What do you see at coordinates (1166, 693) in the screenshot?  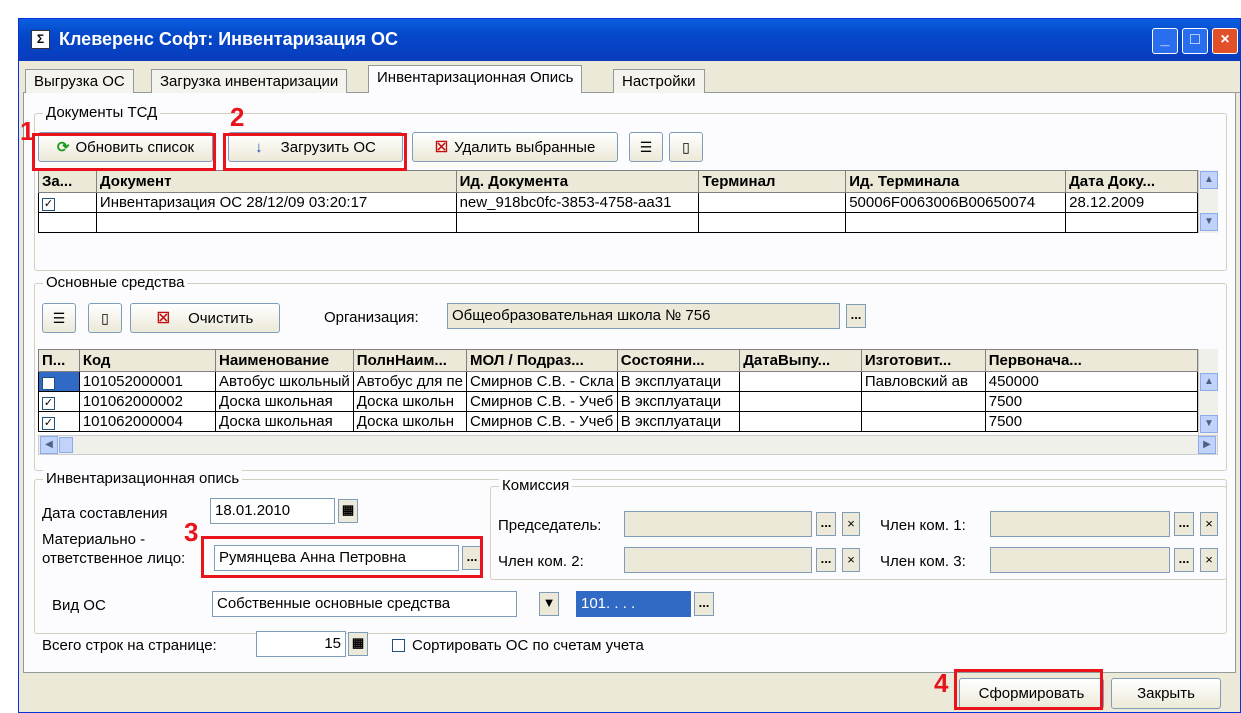 I see `close-dialog-button: Закрыть` at bounding box center [1166, 693].